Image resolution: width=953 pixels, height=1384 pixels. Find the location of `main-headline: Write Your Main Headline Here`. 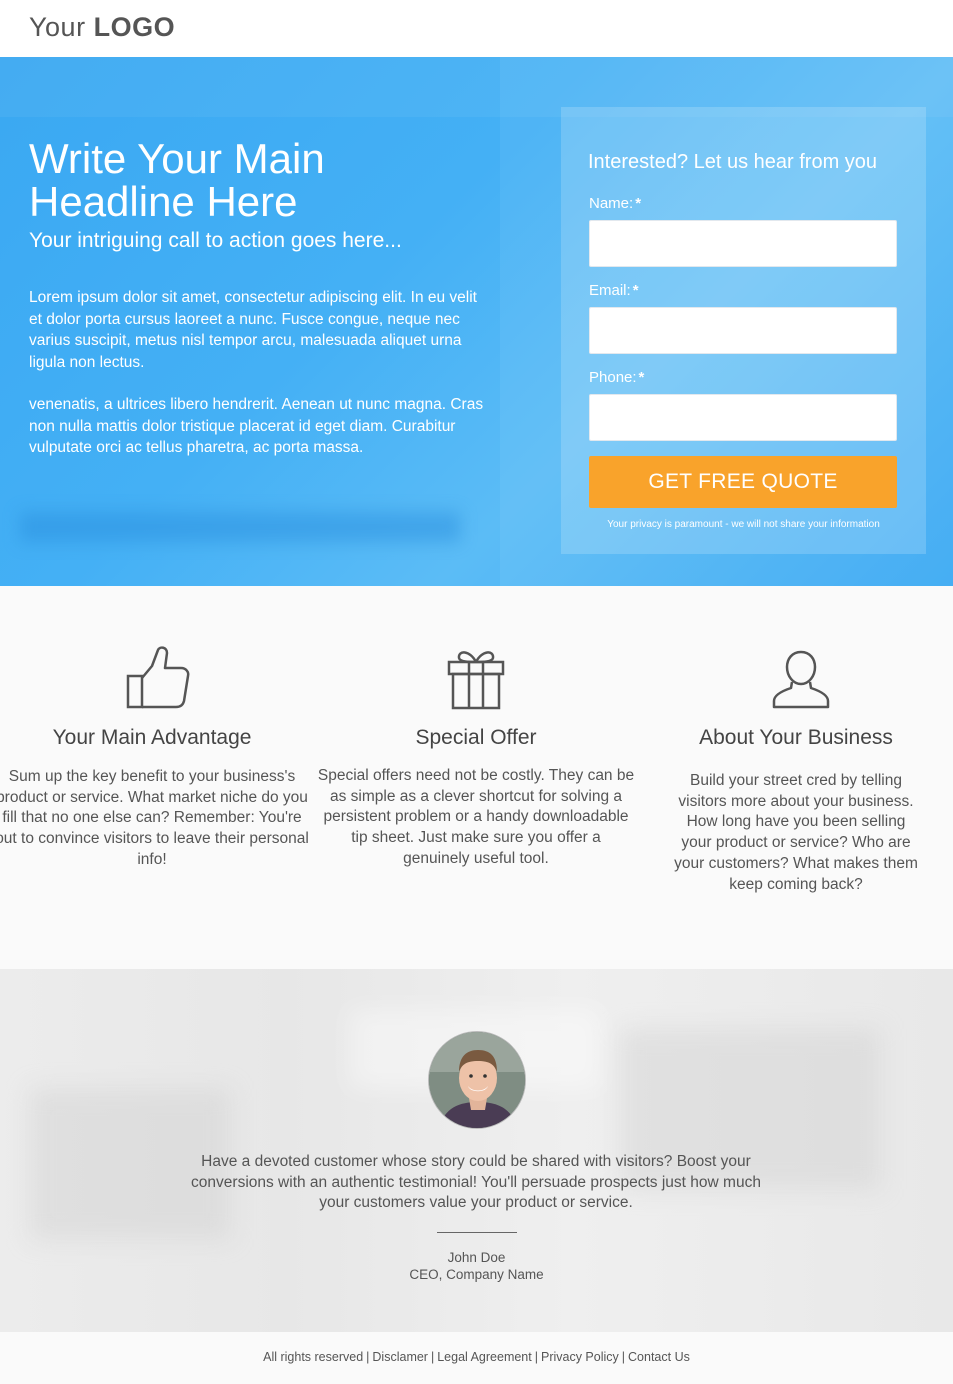

main-headline: Write Your Main Headline Here is located at coordinates (269, 180).